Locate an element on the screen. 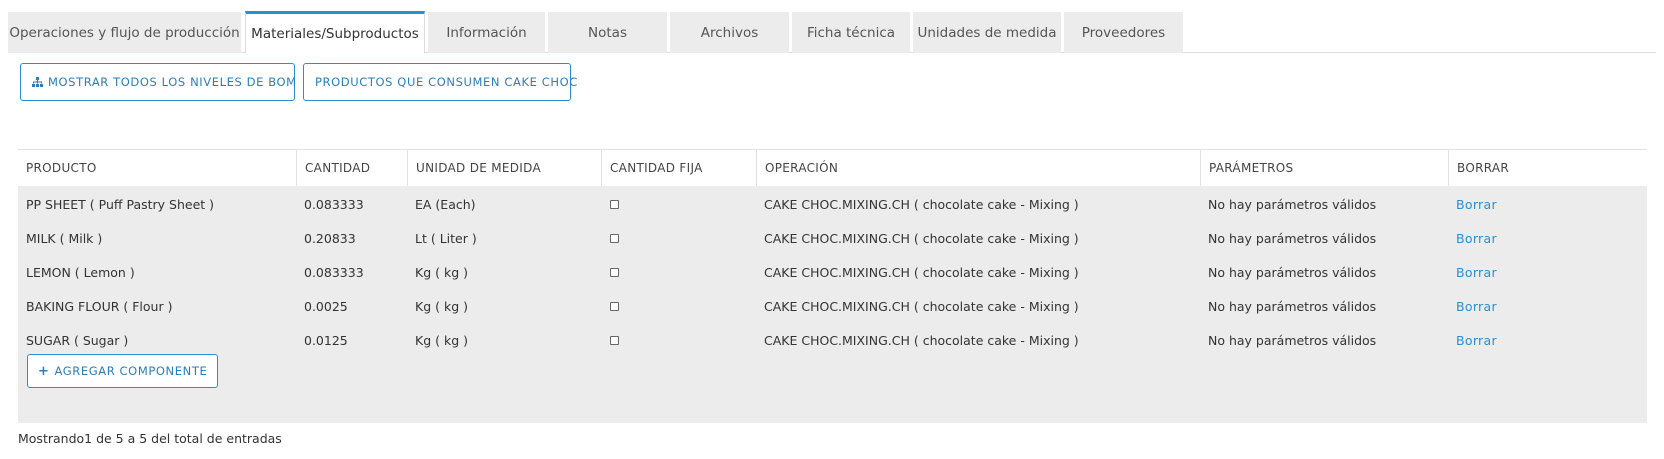 The height and width of the screenshot is (459, 1664). column-header-operacion: OPERACIÓN is located at coordinates (978, 168).